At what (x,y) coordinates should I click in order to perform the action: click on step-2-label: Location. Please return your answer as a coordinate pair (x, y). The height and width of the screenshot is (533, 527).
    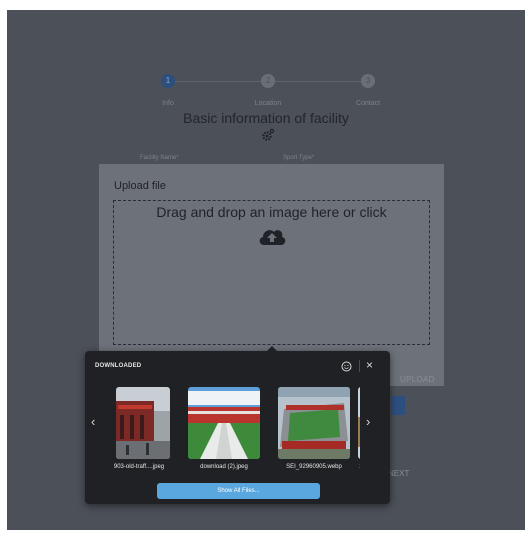
    Looking at the image, I should click on (268, 103).